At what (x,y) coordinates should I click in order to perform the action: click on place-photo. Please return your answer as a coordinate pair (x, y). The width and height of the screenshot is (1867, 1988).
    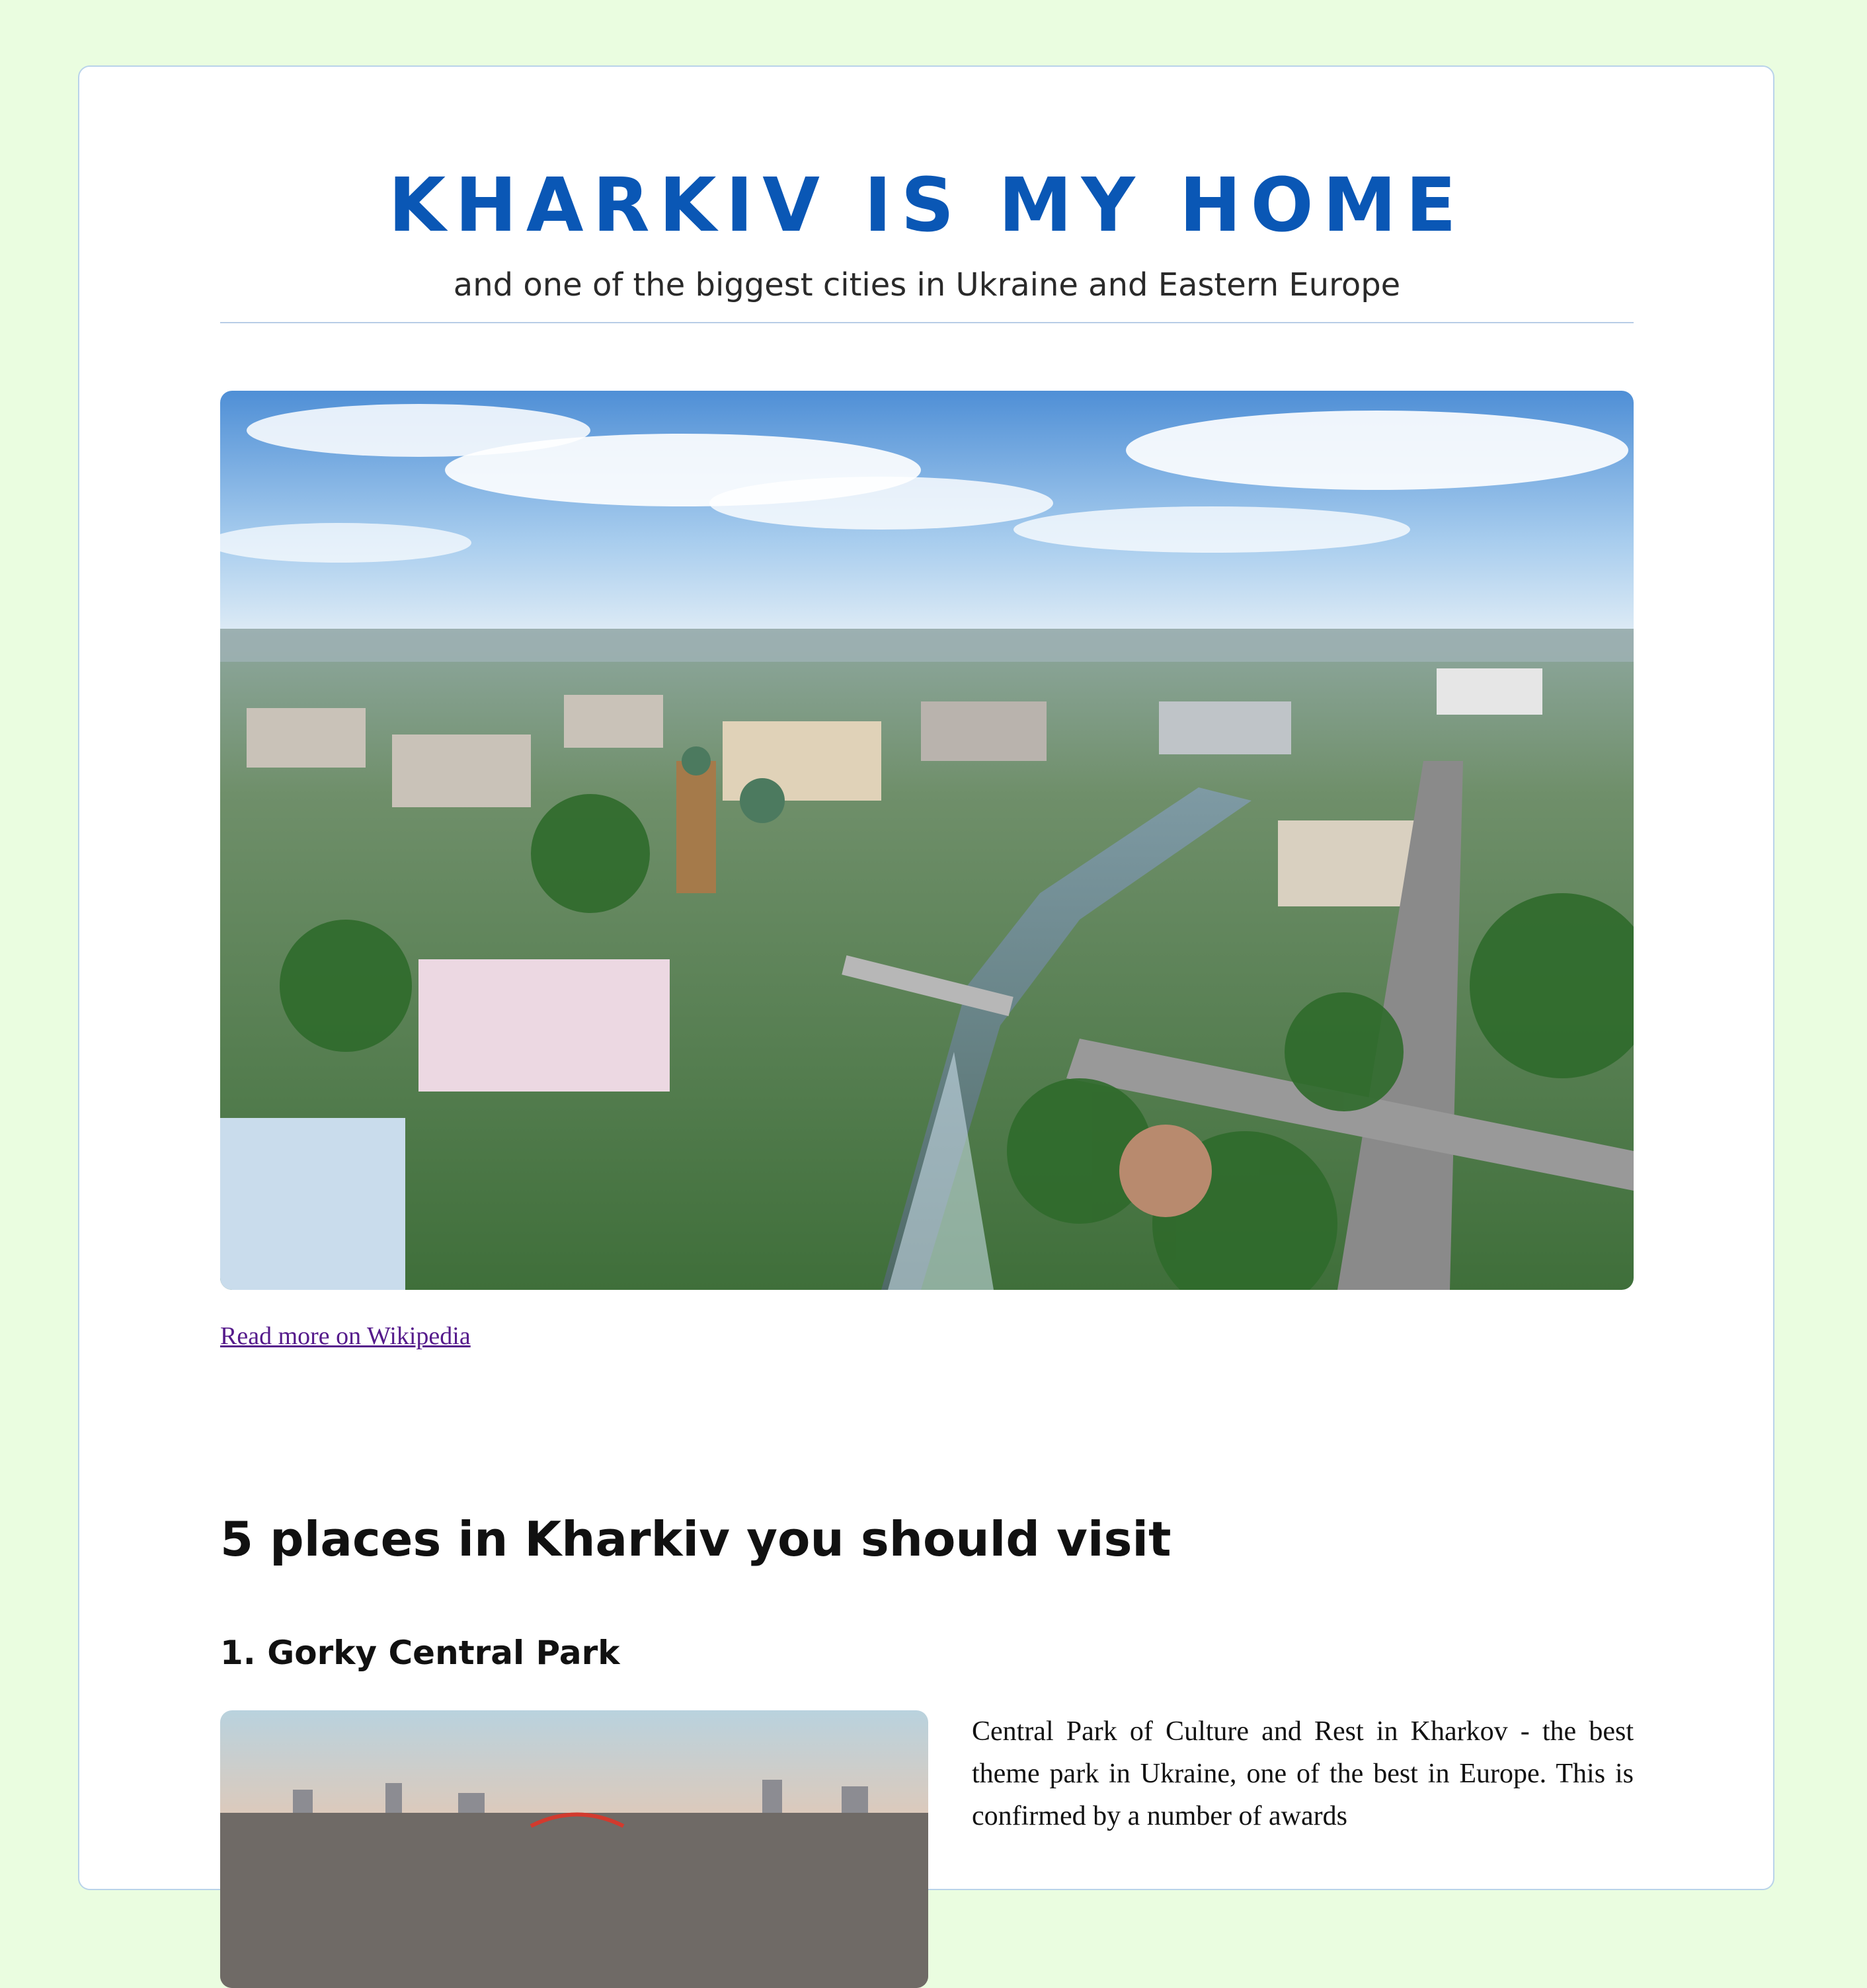
    Looking at the image, I should click on (574, 1849).